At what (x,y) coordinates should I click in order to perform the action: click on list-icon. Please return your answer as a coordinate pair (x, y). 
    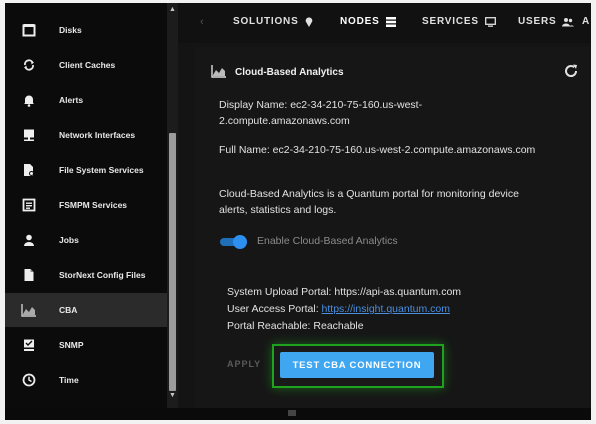
    Looking at the image, I should click on (29, 205).